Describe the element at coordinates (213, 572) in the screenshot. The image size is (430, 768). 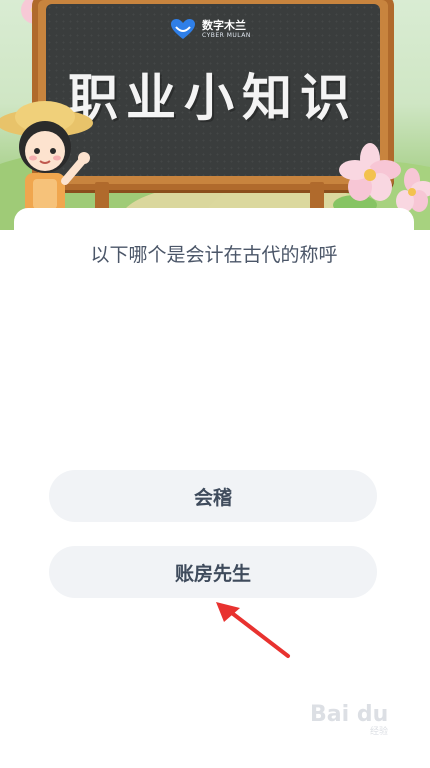
I see `answer-option-2: 账房先生` at that location.